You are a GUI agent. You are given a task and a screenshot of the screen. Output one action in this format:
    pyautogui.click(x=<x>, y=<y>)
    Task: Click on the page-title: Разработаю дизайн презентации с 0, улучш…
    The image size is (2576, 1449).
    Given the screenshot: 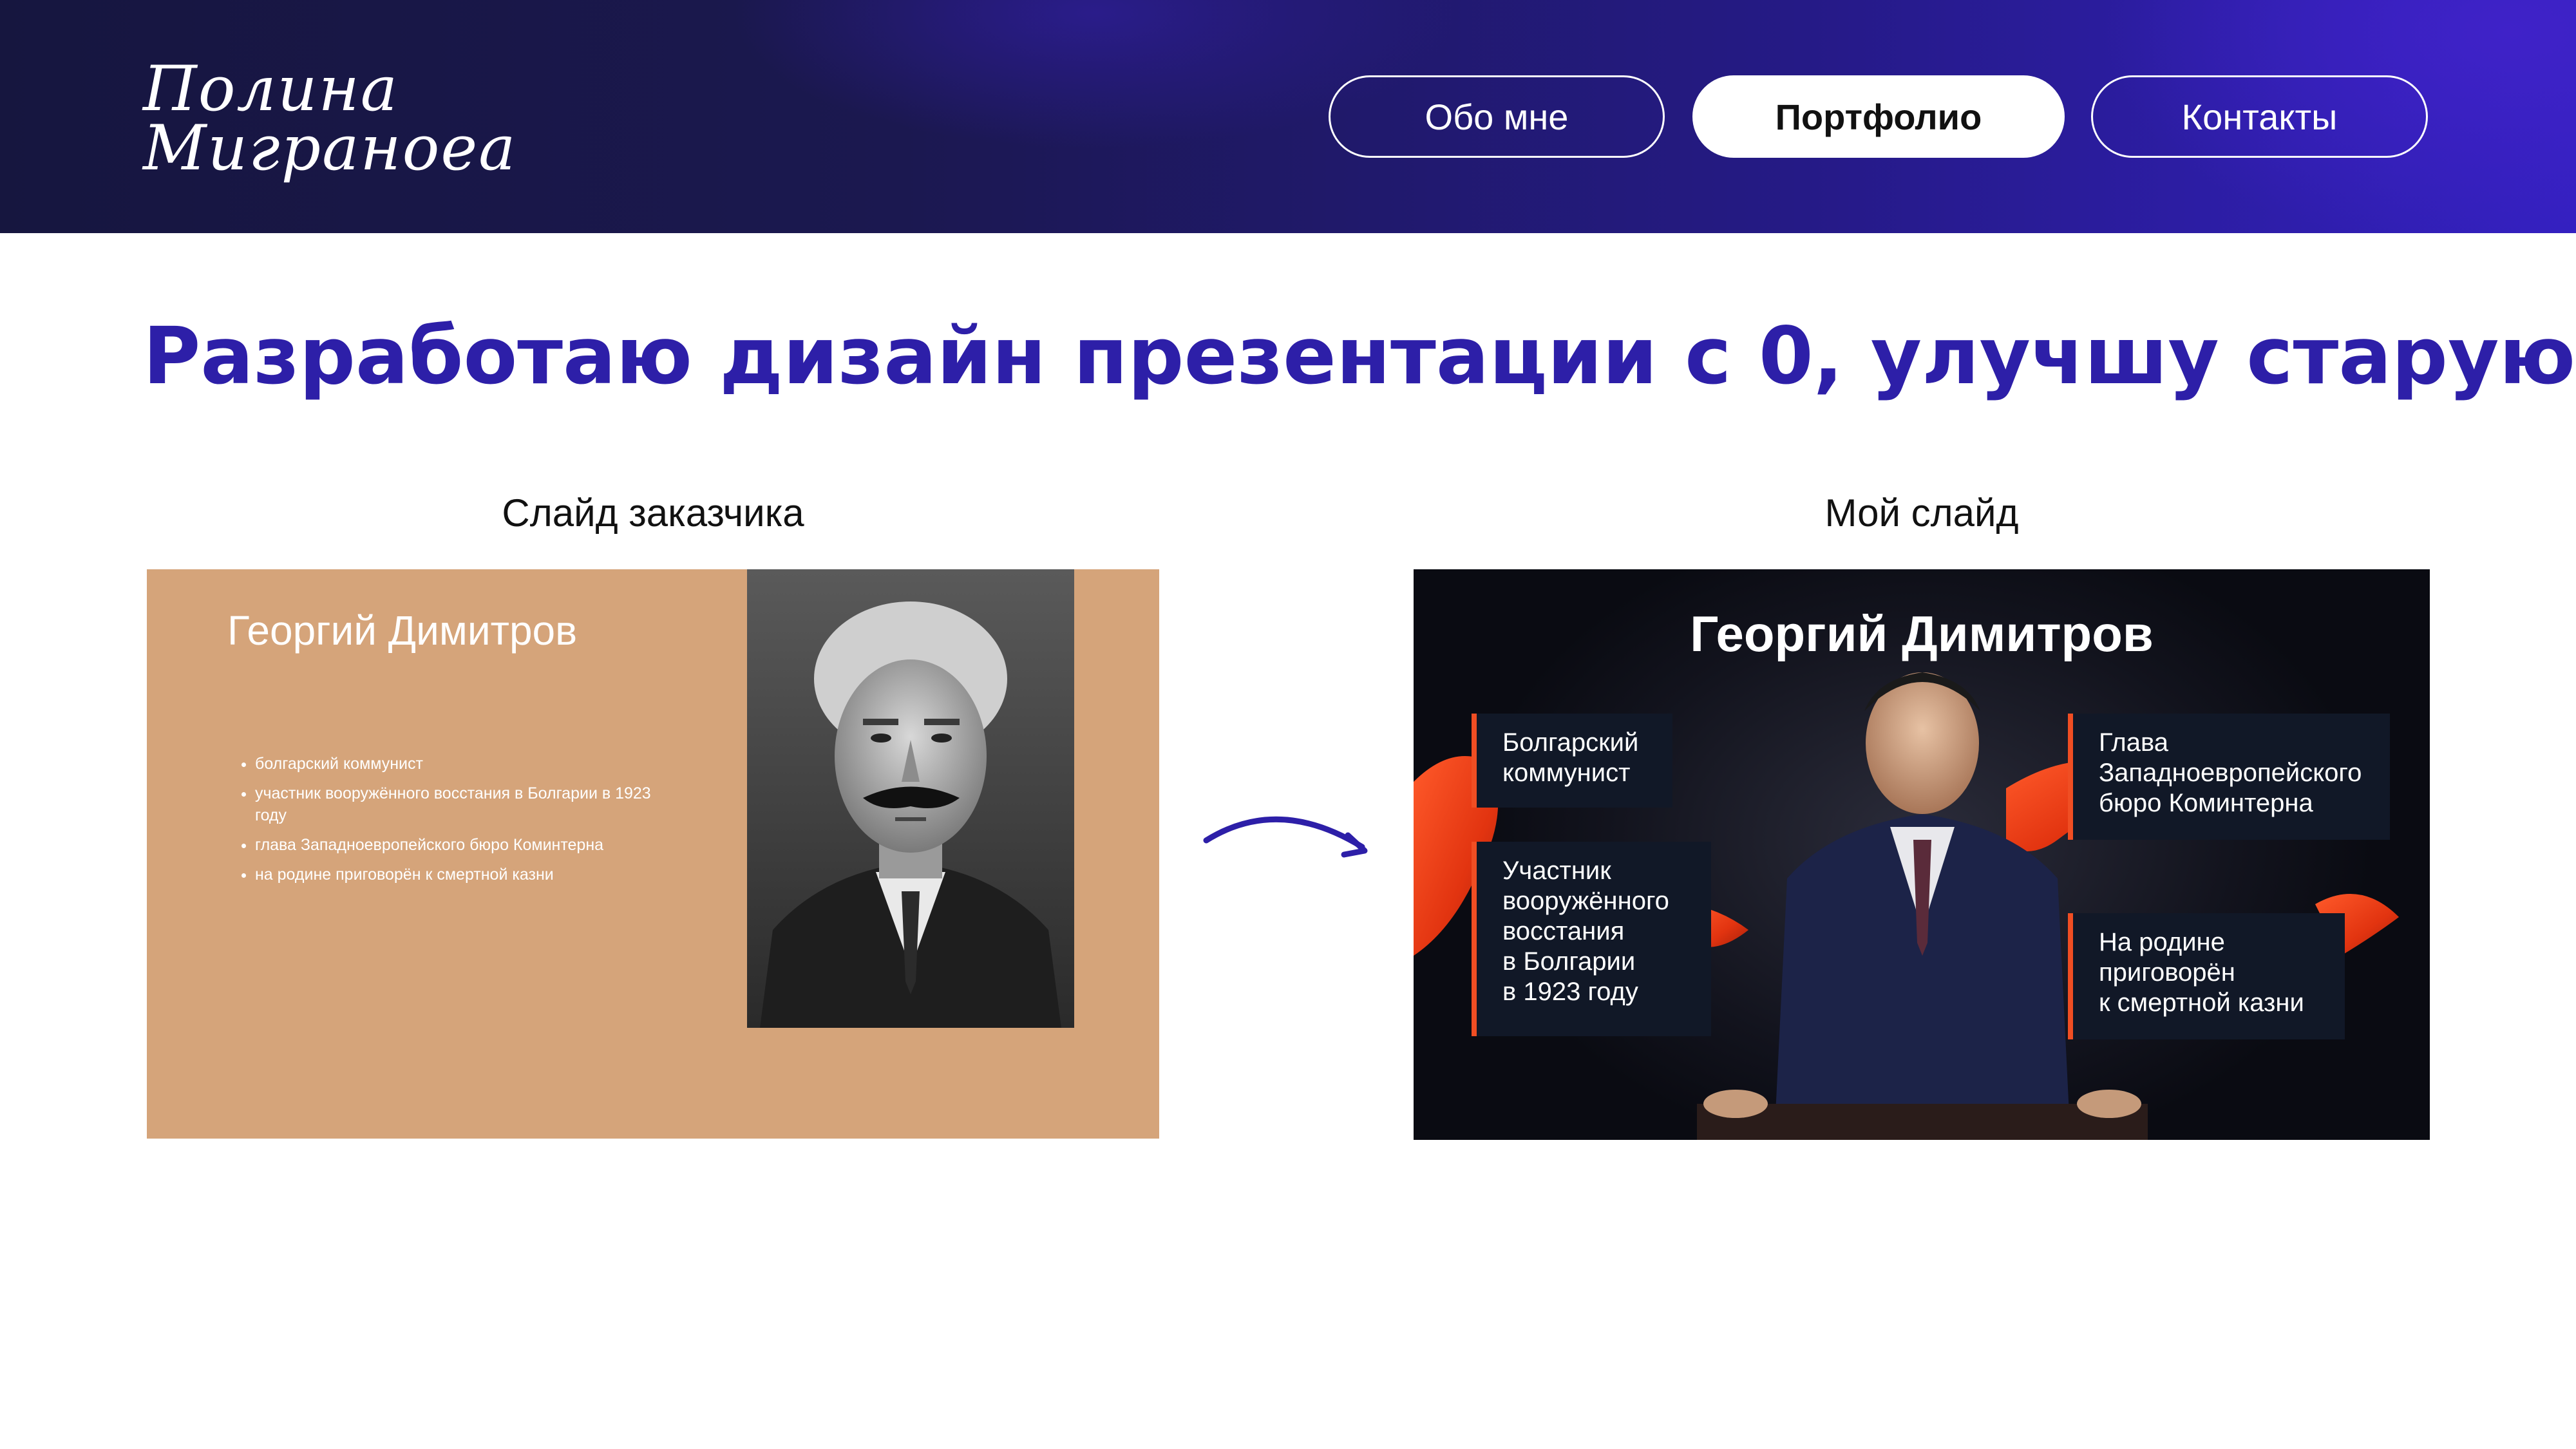 What is the action you would take?
    pyautogui.click(x=1359, y=356)
    